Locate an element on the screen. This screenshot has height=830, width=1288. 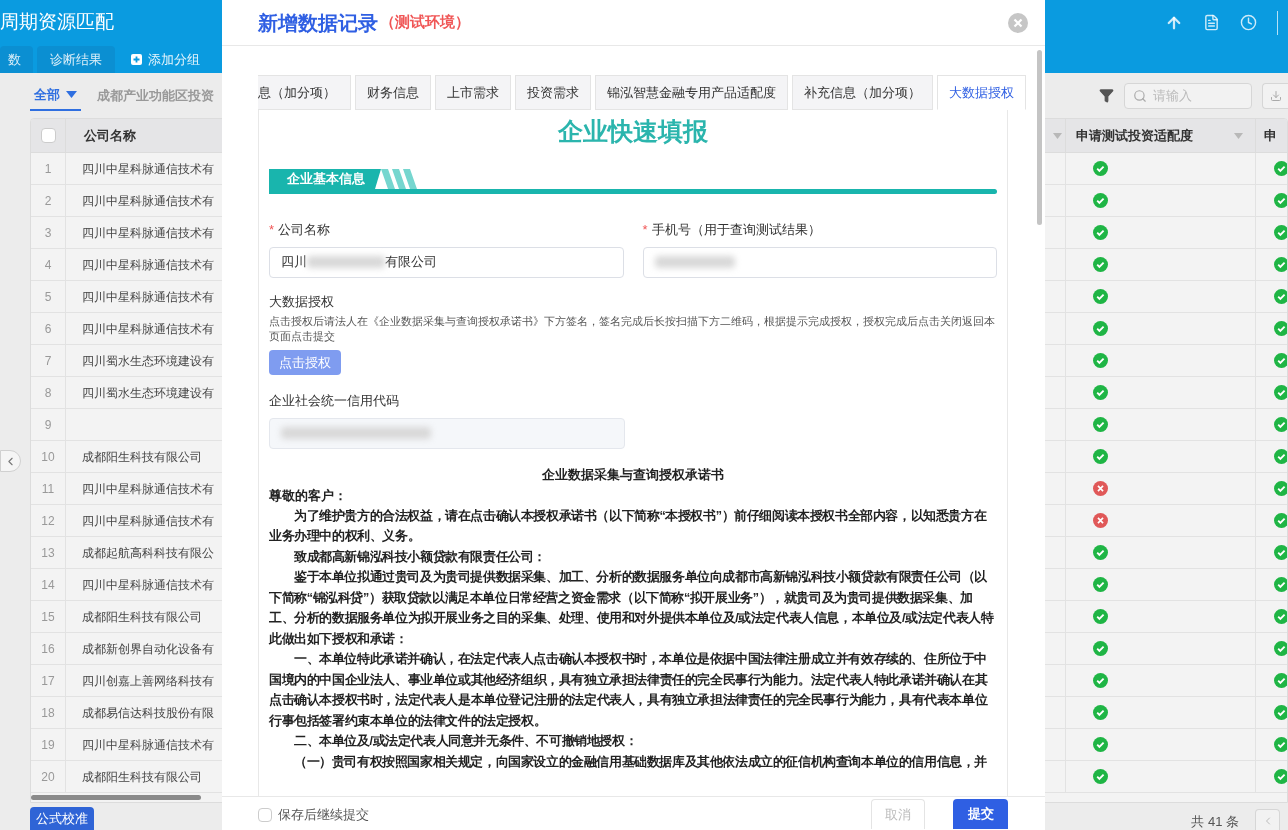
header-tab: 诊断结果 is located at coordinates (76, 59).